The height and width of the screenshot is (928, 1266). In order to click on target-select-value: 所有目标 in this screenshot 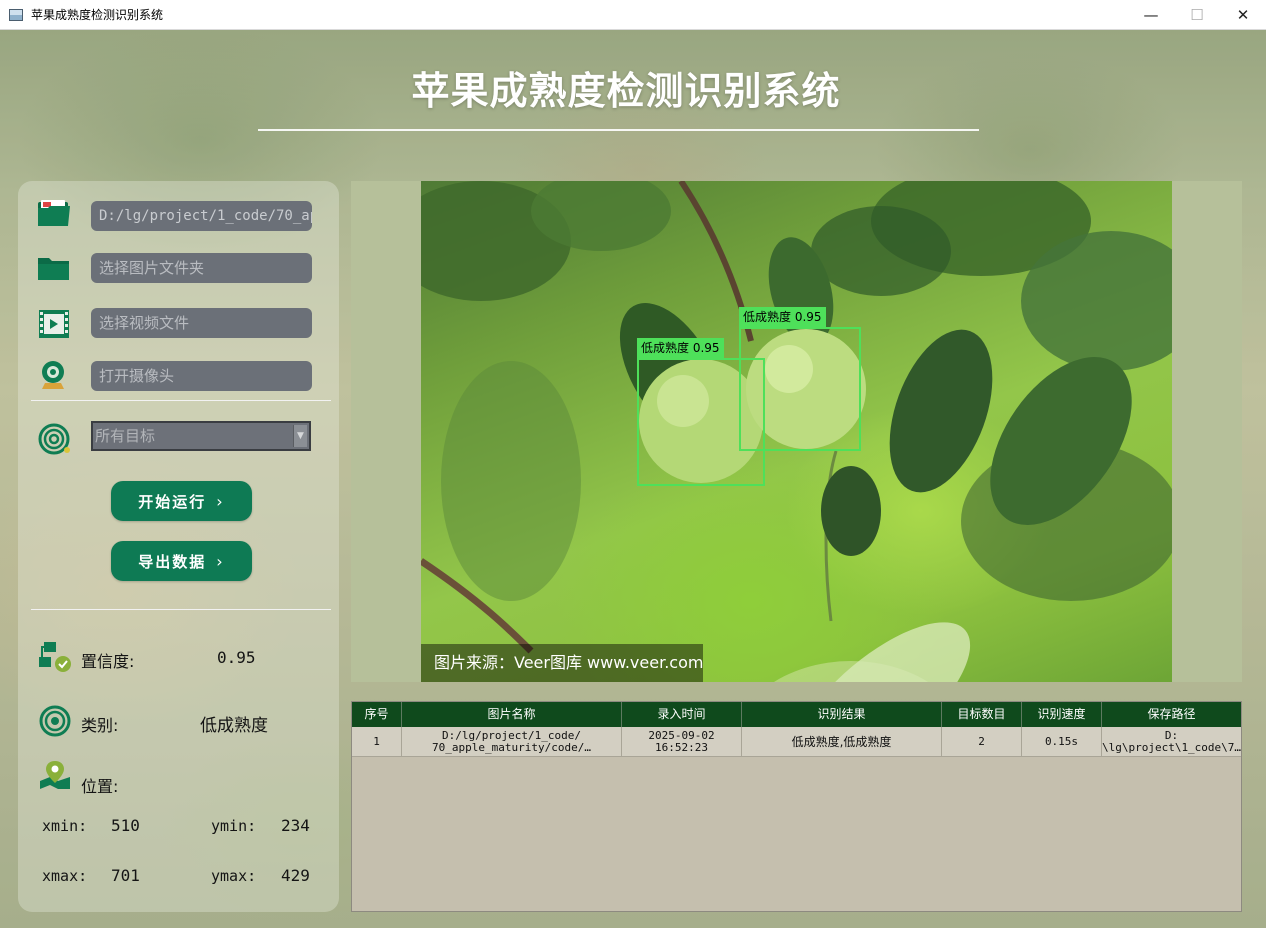, I will do `click(125, 436)`.